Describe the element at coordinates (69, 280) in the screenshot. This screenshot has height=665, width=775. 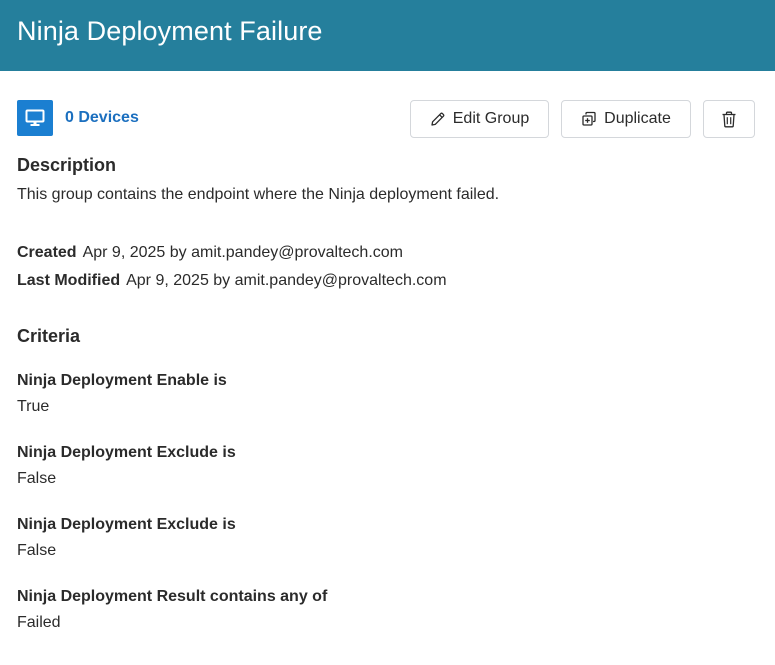
I see `last-modified-label: Last Modified` at that location.